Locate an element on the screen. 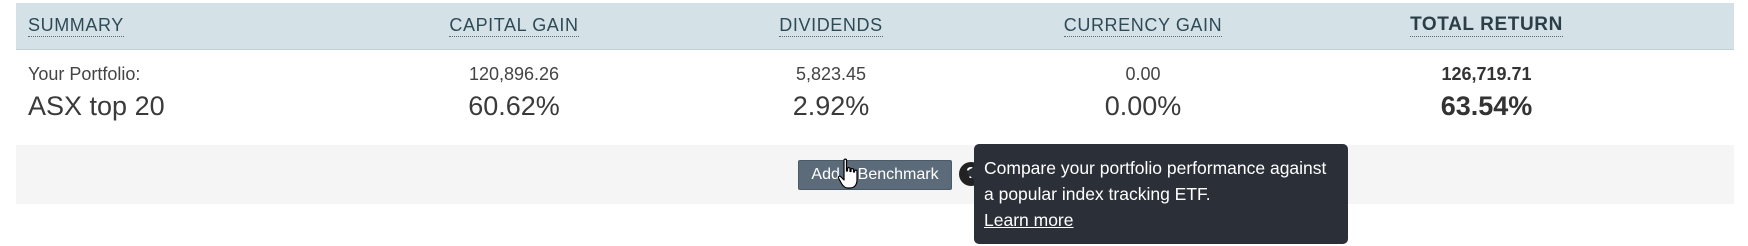  benchmark-label: ASX top 20 is located at coordinates (96, 106).